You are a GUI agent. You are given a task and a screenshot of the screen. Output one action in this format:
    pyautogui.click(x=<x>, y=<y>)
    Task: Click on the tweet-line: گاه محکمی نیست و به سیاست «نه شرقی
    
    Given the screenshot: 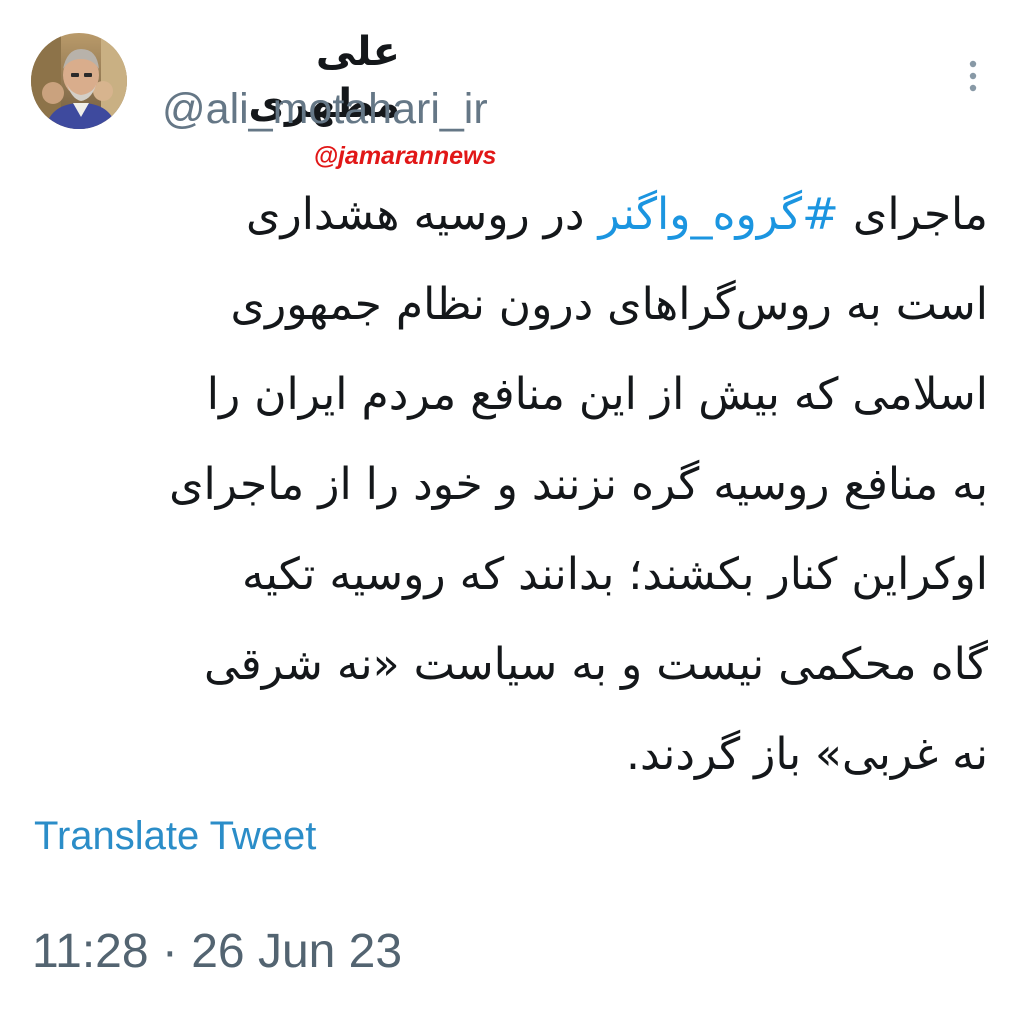 What is the action you would take?
    pyautogui.click(x=596, y=664)
    